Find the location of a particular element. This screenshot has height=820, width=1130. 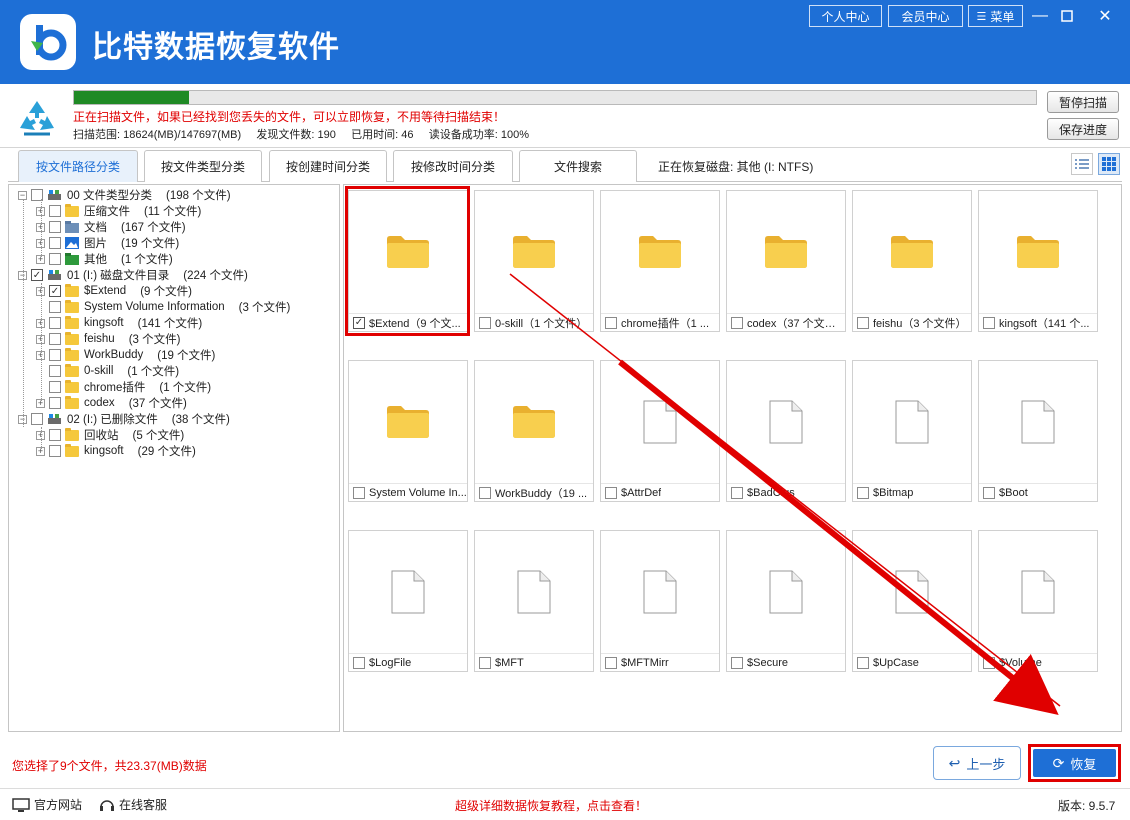

tree-row: + ✓ $Extend (9 个文件) is located at coordinates (114, 291).